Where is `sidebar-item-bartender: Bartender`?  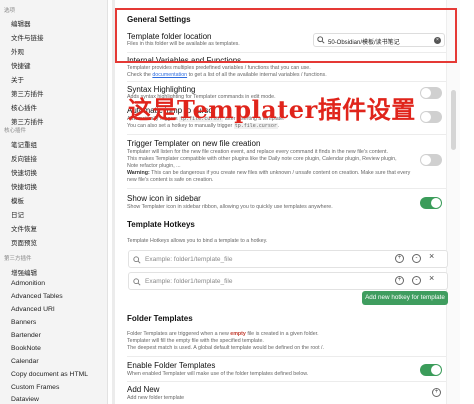 sidebar-item-bartender: Bartender is located at coordinates (26, 335).